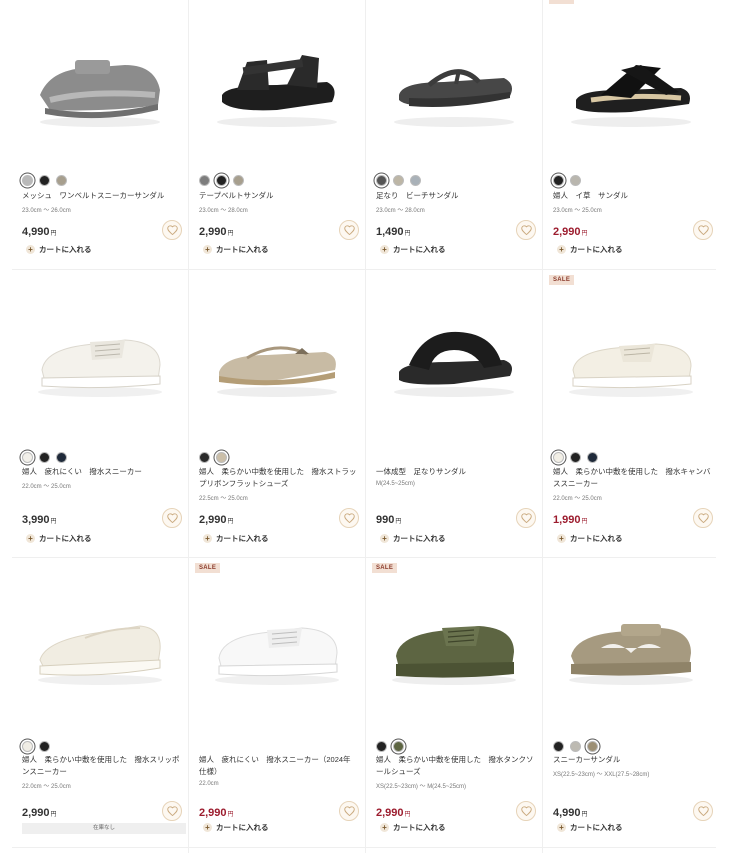 The width and height of the screenshot is (750, 853). Describe the element at coordinates (455, 766) in the screenshot. I see `product-name: 婦人 柔らかい中敷を使用した 撥水タンクソールシューズ` at that location.